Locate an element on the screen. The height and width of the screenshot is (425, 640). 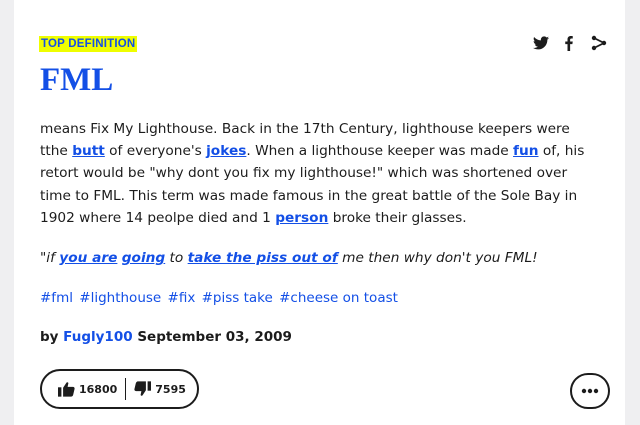
thumbs-up-icon is located at coordinates (66, 389).